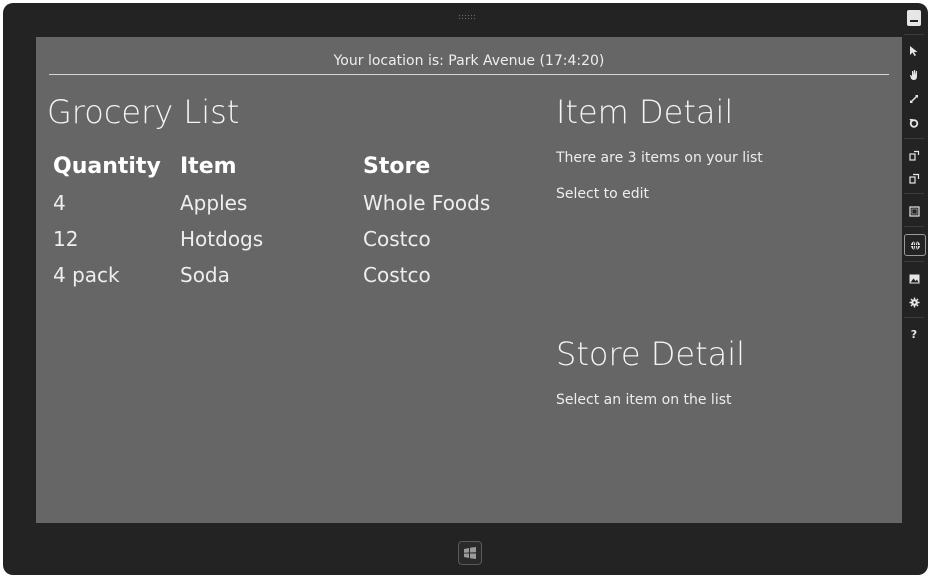 This screenshot has height=578, width=931. I want to click on location-status: Your location is: Park Avenue (17:4:20), so click(469, 61).